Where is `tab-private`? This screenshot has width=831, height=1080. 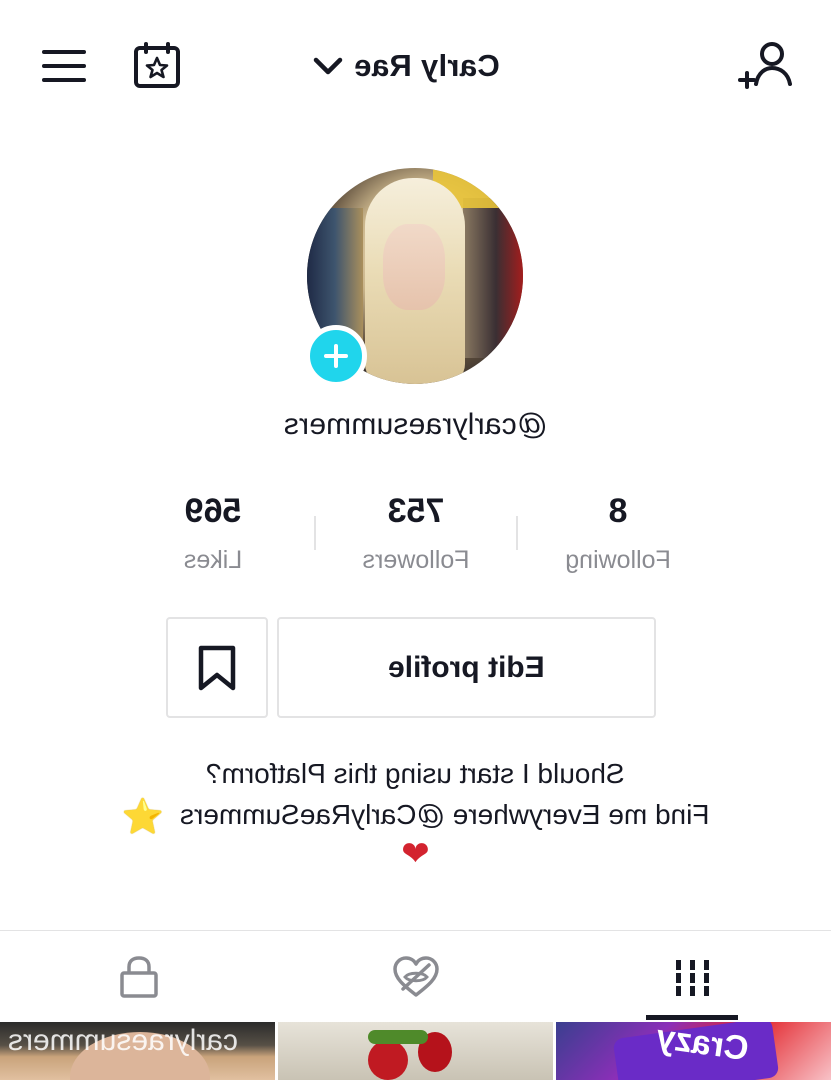
tab-private is located at coordinates (138, 977).